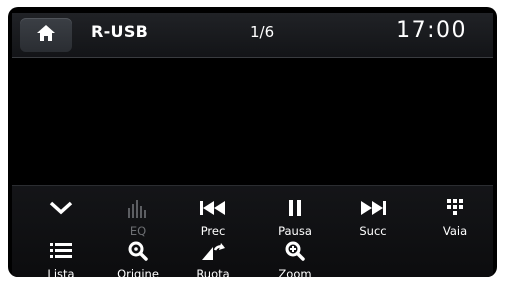 The image size is (505, 283). I want to click on previous-track-button: Prec, so click(213, 220).